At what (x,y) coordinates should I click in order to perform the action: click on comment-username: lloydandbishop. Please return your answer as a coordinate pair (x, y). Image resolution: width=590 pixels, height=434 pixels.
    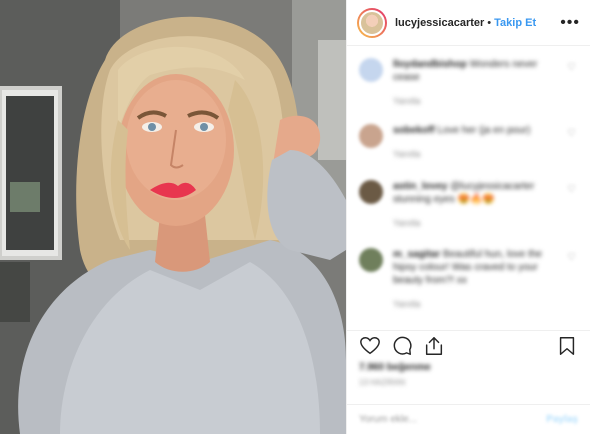
    Looking at the image, I should click on (430, 64).